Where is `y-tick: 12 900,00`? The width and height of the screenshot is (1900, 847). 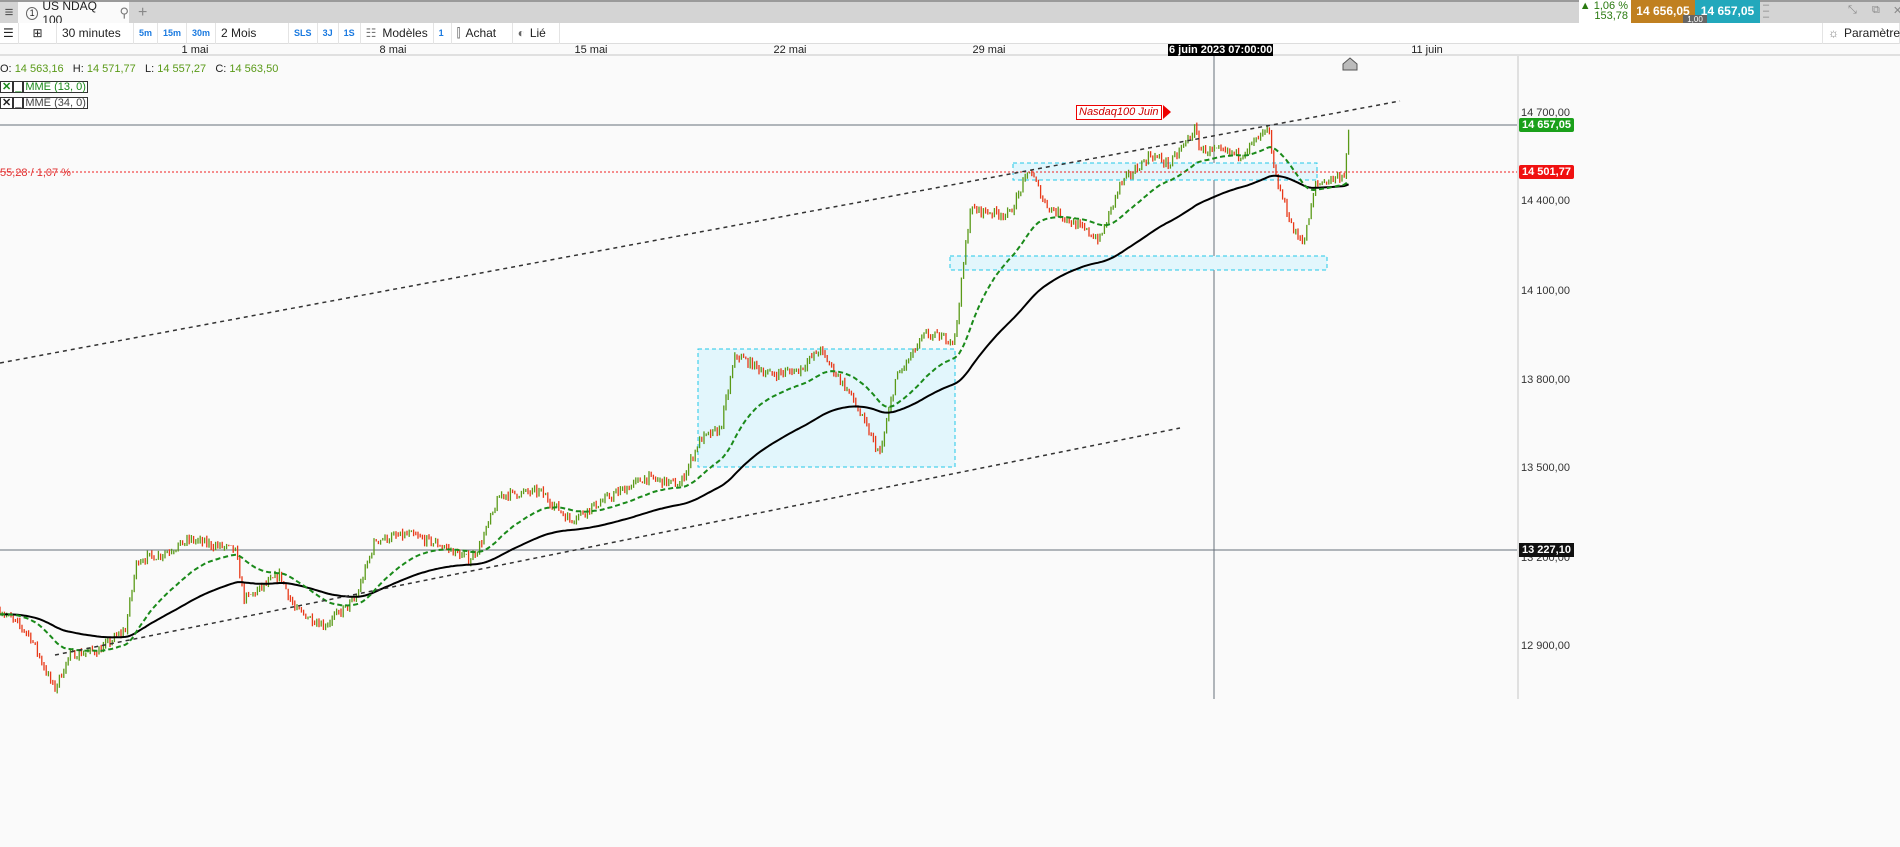
y-tick: 12 900,00 is located at coordinates (1545, 646).